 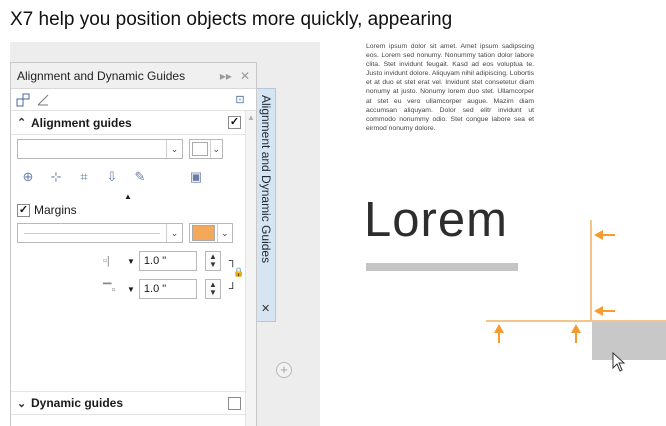 What do you see at coordinates (92, 233) in the screenshot?
I see `margin-line-preview` at bounding box center [92, 233].